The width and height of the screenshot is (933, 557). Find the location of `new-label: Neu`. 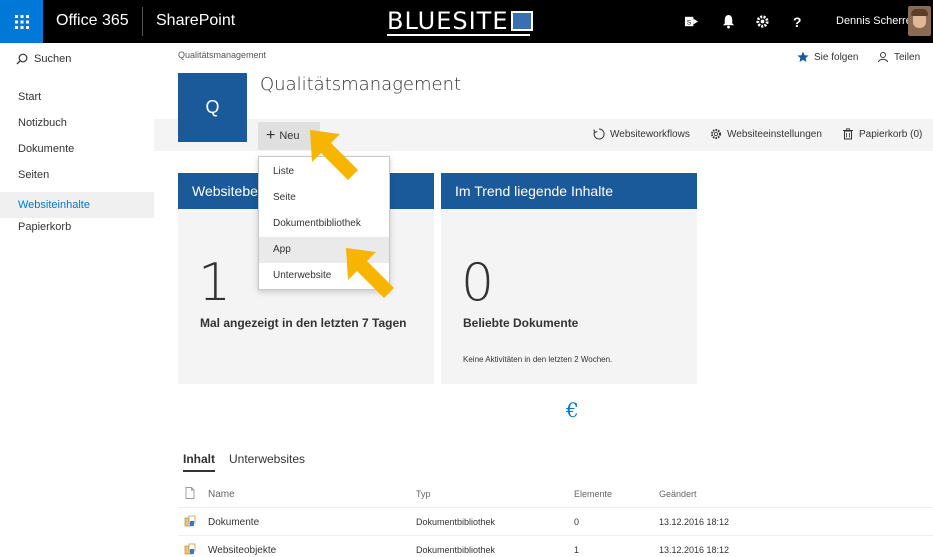

new-label: Neu is located at coordinates (289, 136).